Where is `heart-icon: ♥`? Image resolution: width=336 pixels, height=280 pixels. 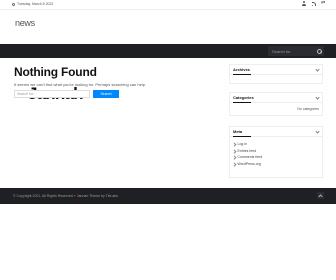
heart-icon: ♥ is located at coordinates (74, 196).